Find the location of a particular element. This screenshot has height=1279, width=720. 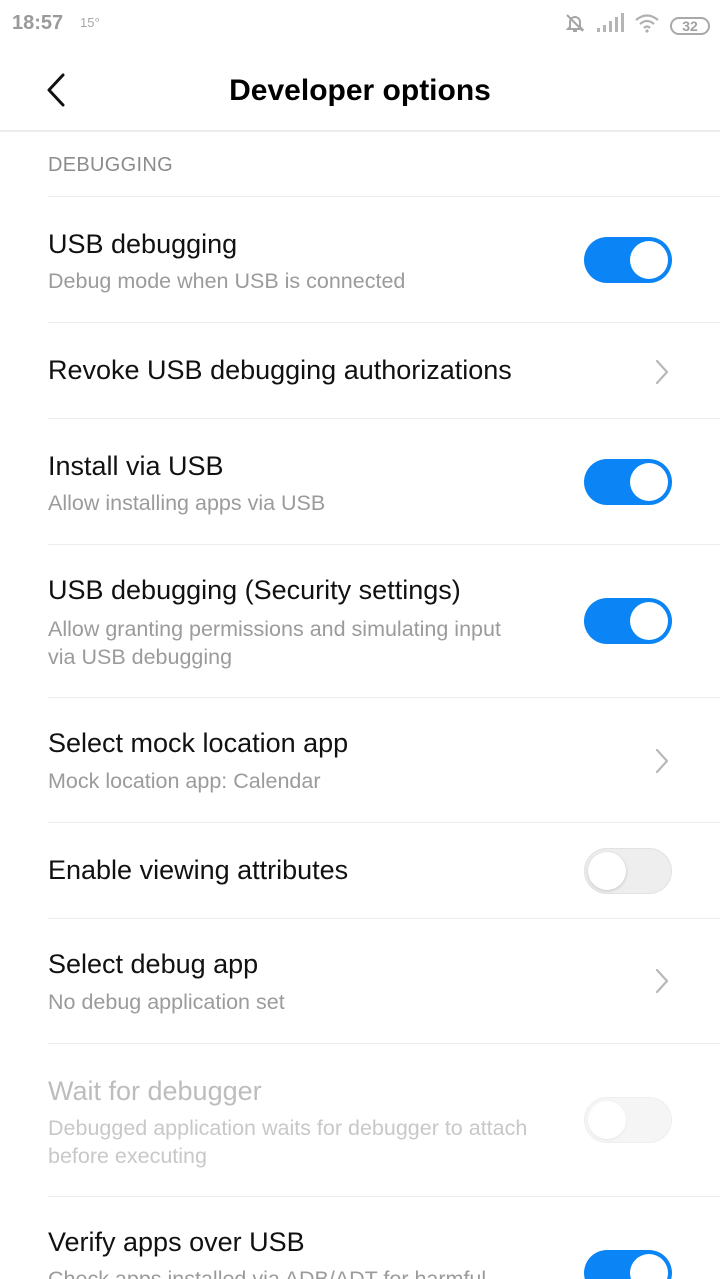

setting-title: Revoke USB debugging authorizations is located at coordinates (280, 370).